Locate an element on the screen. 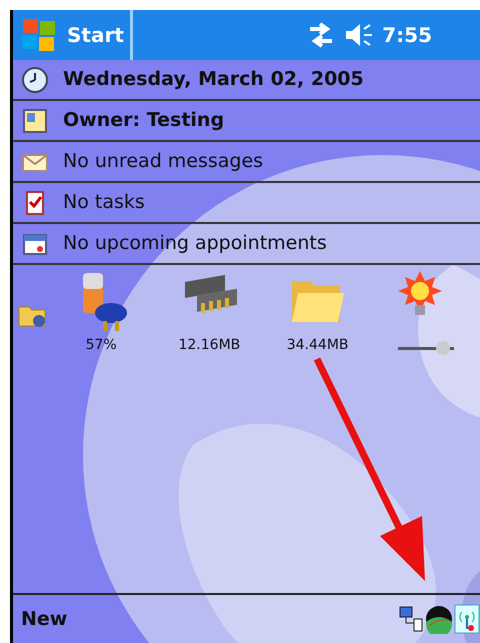  contact-card-icon is located at coordinates (35, 120).